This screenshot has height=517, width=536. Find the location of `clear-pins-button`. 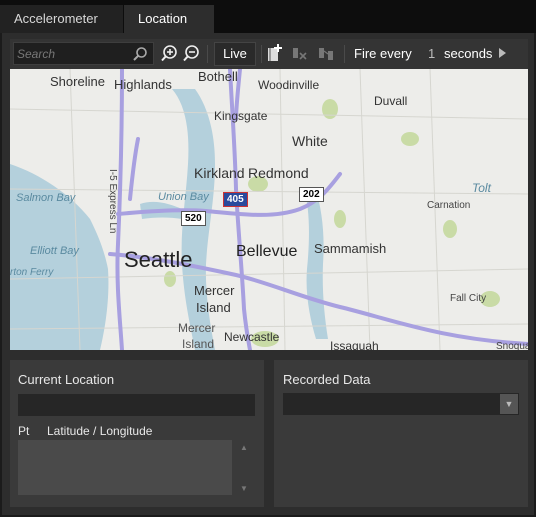

clear-pins-button is located at coordinates (300, 54).